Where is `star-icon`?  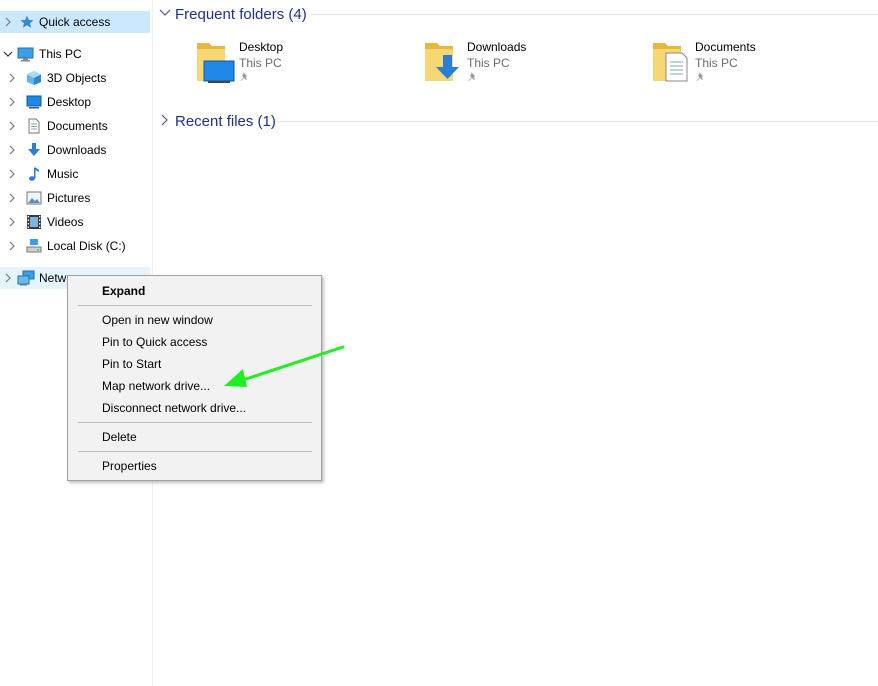 star-icon is located at coordinates (27, 22).